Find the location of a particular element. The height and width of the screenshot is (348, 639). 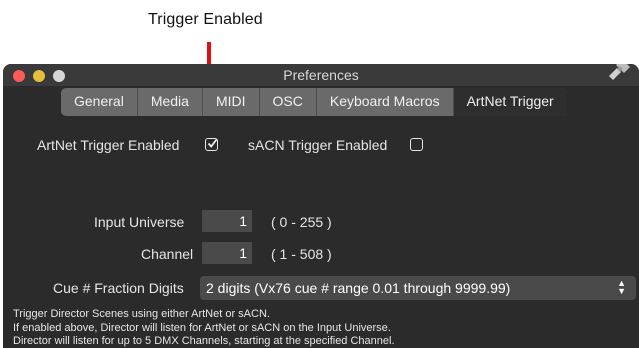

pin-icon is located at coordinates (619, 72).